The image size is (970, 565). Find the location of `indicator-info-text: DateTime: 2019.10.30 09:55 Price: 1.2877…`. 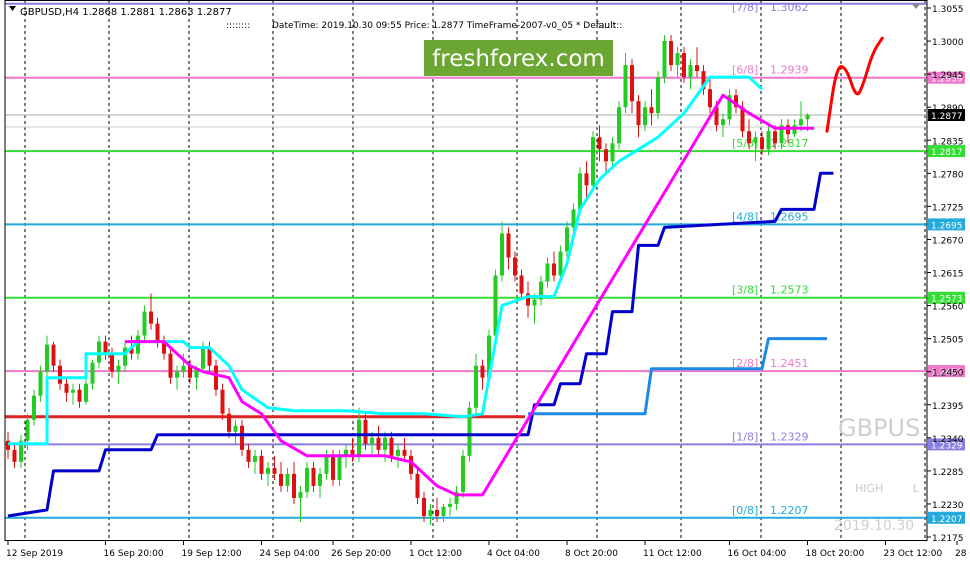

indicator-info-text: DateTime: 2019.10.30 09:55 Price: 1.2877… is located at coordinates (444, 26).